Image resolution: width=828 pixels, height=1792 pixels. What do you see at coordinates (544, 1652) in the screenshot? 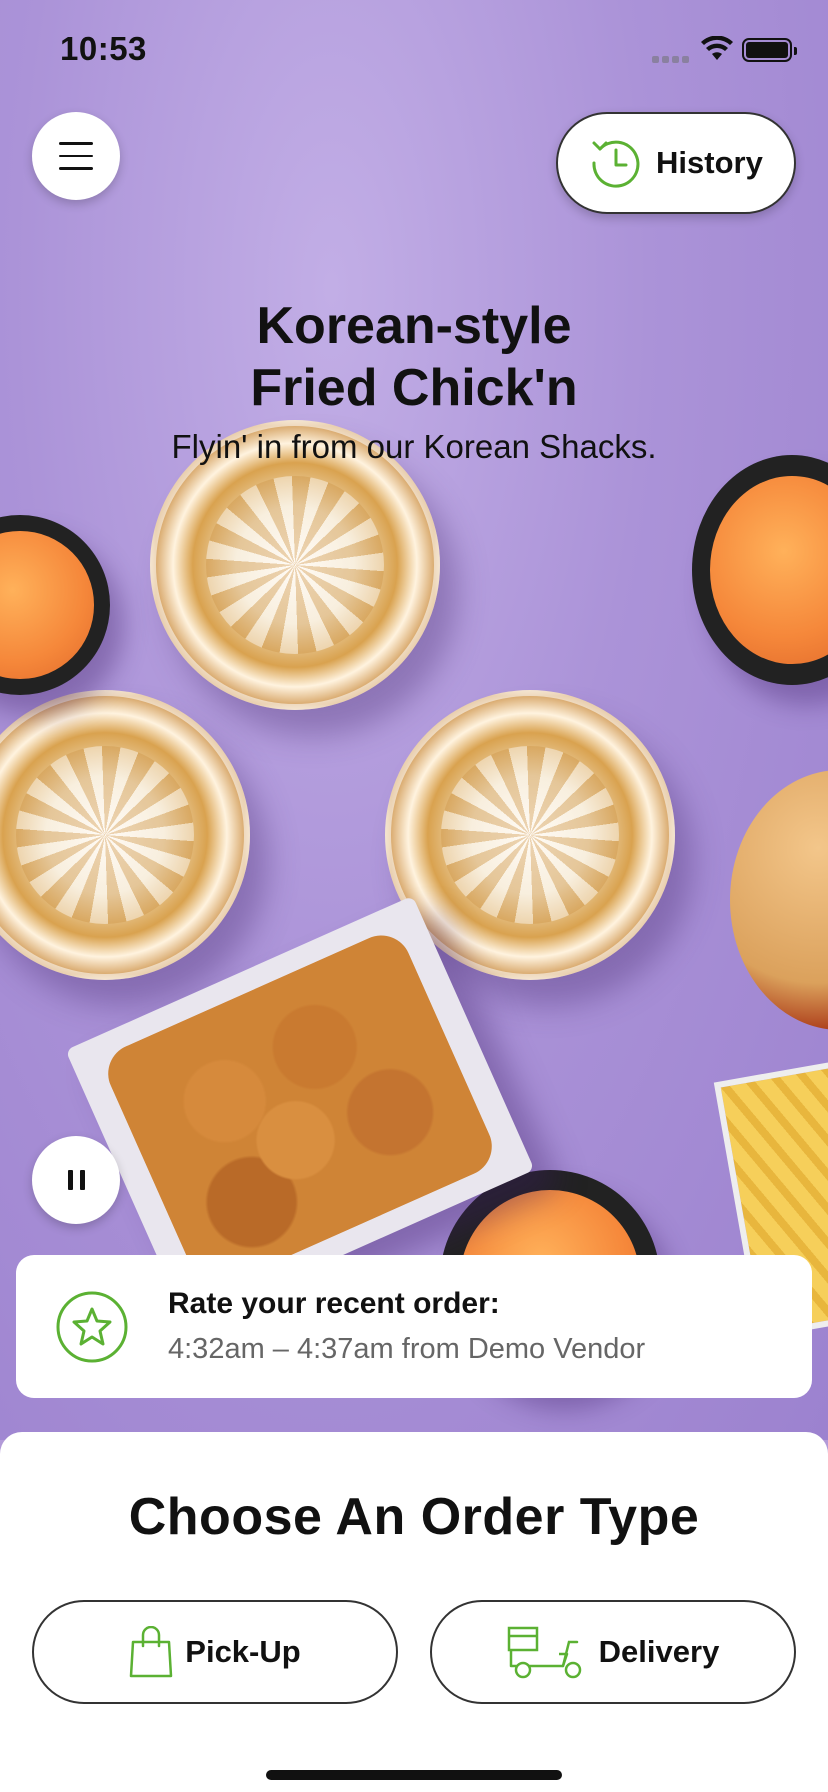
I see `scooter-icon` at bounding box center [544, 1652].